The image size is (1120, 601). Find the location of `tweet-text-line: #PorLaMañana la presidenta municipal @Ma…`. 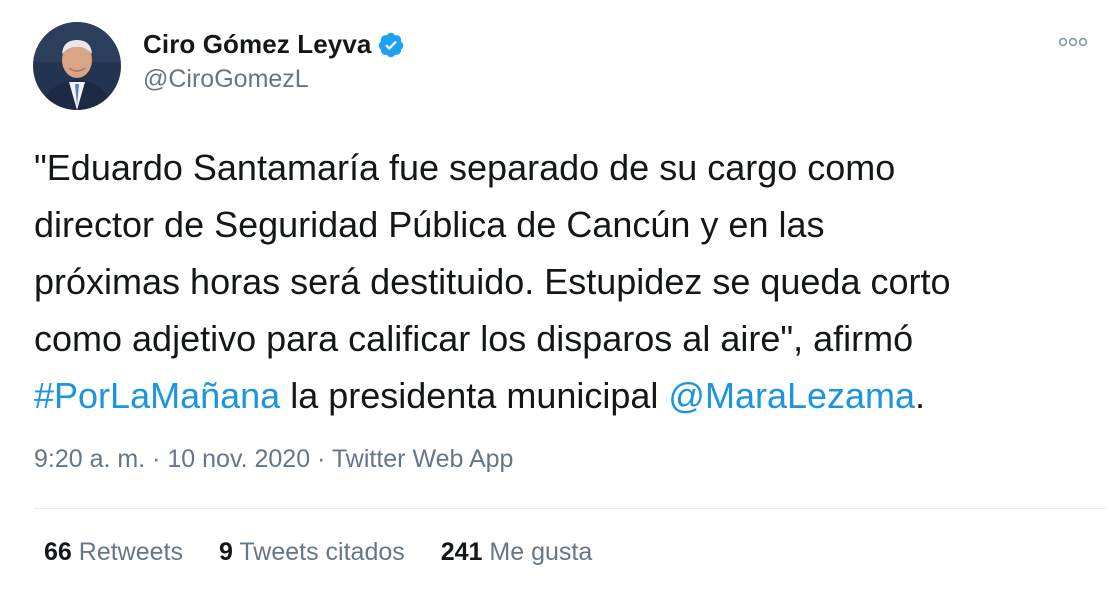

tweet-text-line: #PorLaMañana la presidenta municipal @Ma… is located at coordinates (569, 395).